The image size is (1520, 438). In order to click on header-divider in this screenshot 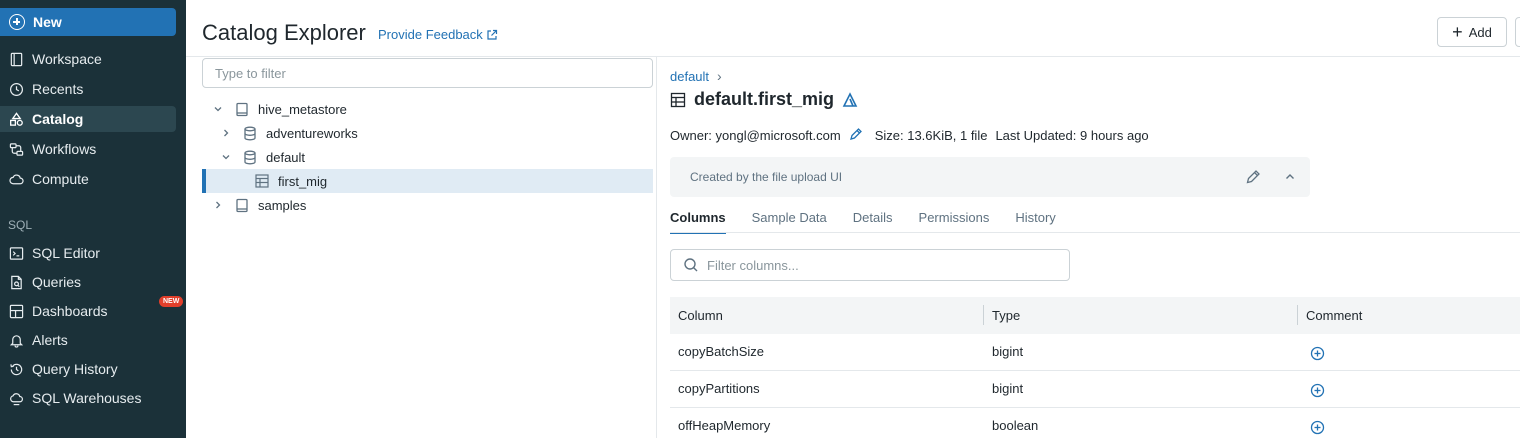, I will do `click(853, 56)`.